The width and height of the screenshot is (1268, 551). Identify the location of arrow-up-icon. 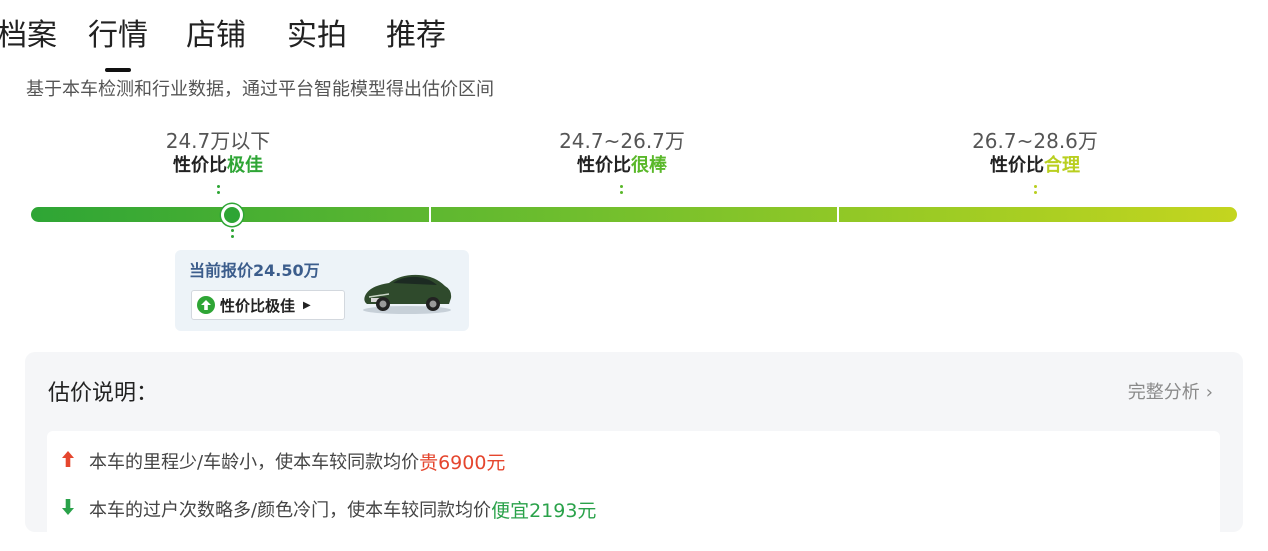
(68, 463).